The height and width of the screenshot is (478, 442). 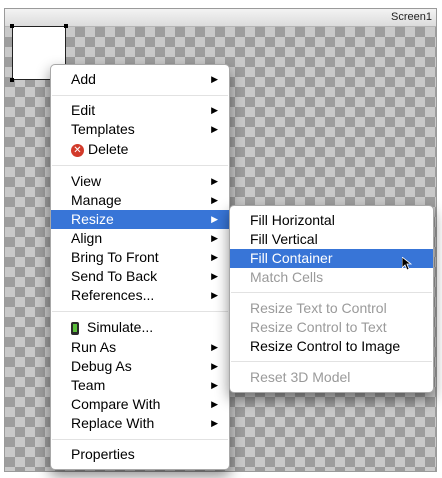 What do you see at coordinates (140, 110) in the screenshot?
I see `menu-item-edit: Edit ▶` at bounding box center [140, 110].